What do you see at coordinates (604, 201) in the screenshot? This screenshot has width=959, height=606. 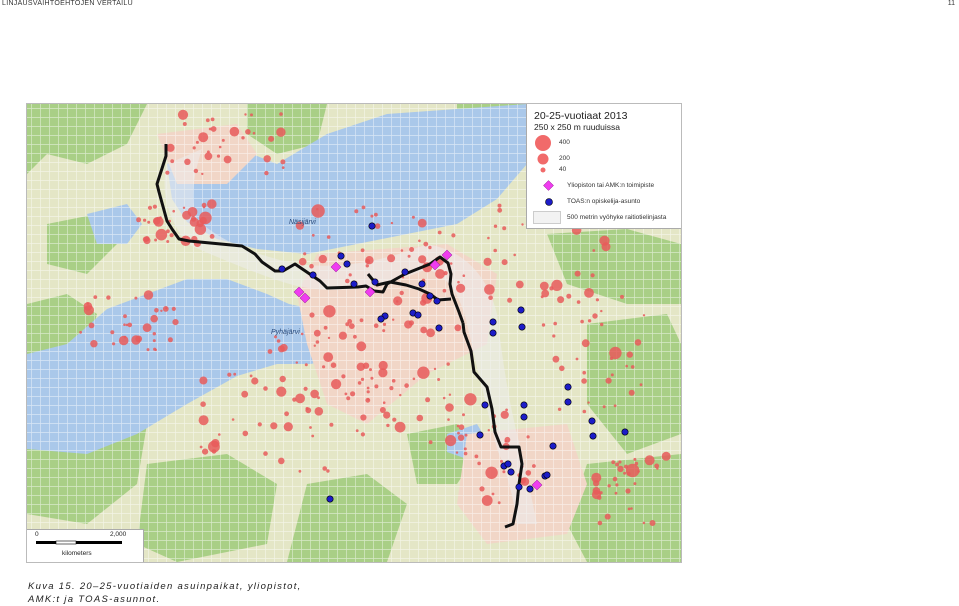 I see `legend-toas-label: TOAS:n opiskelija-asunto` at bounding box center [604, 201].